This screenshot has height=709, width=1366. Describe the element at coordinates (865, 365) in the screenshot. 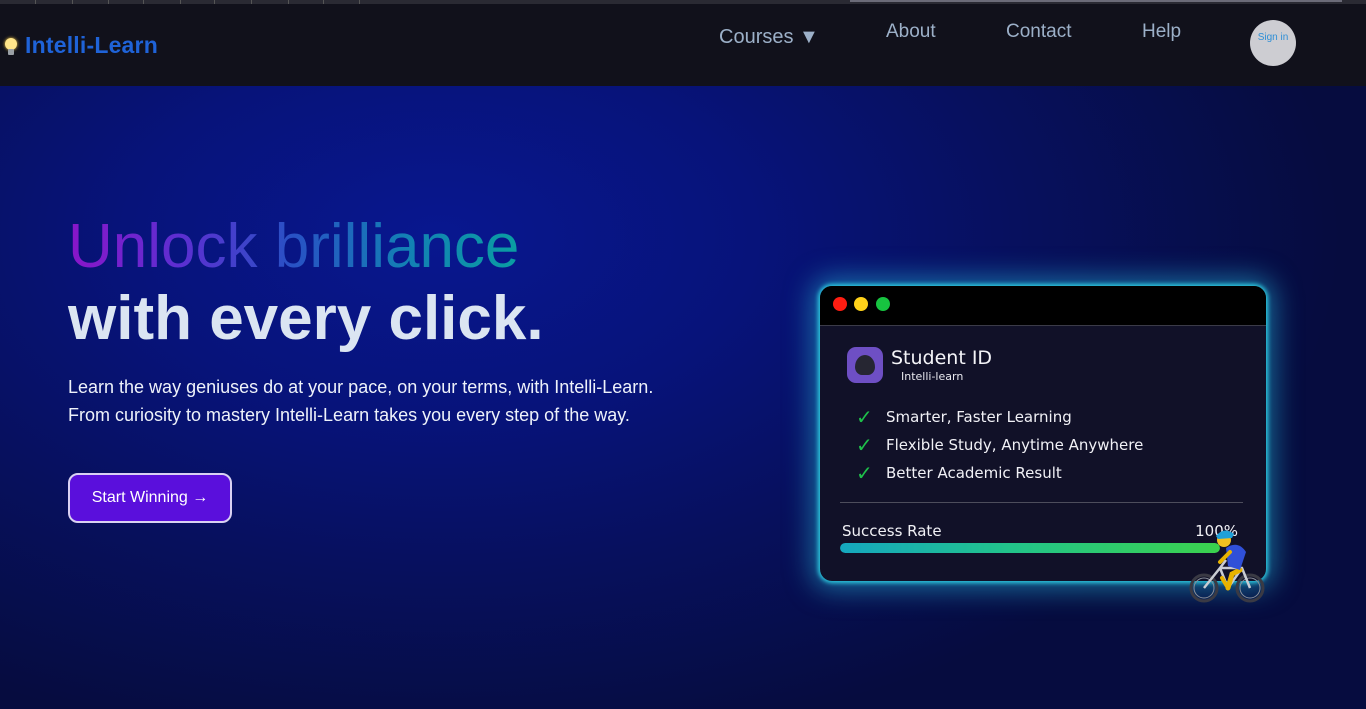

I see `student-avatar-icon` at that location.